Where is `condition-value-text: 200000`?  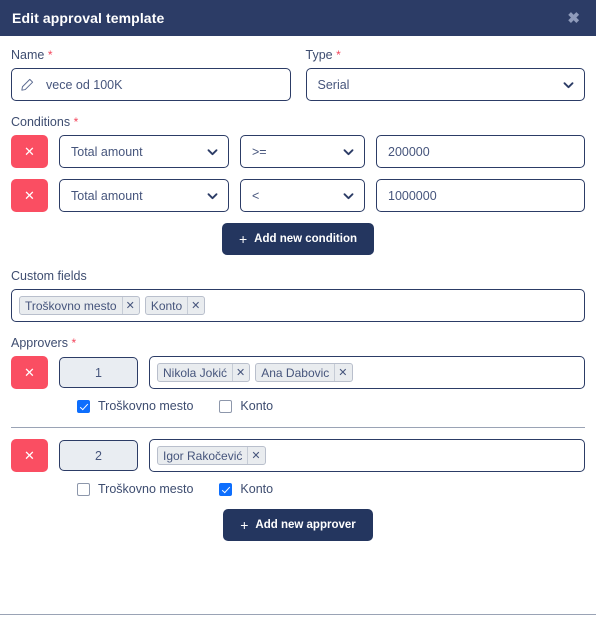 condition-value-text: 200000 is located at coordinates (409, 151).